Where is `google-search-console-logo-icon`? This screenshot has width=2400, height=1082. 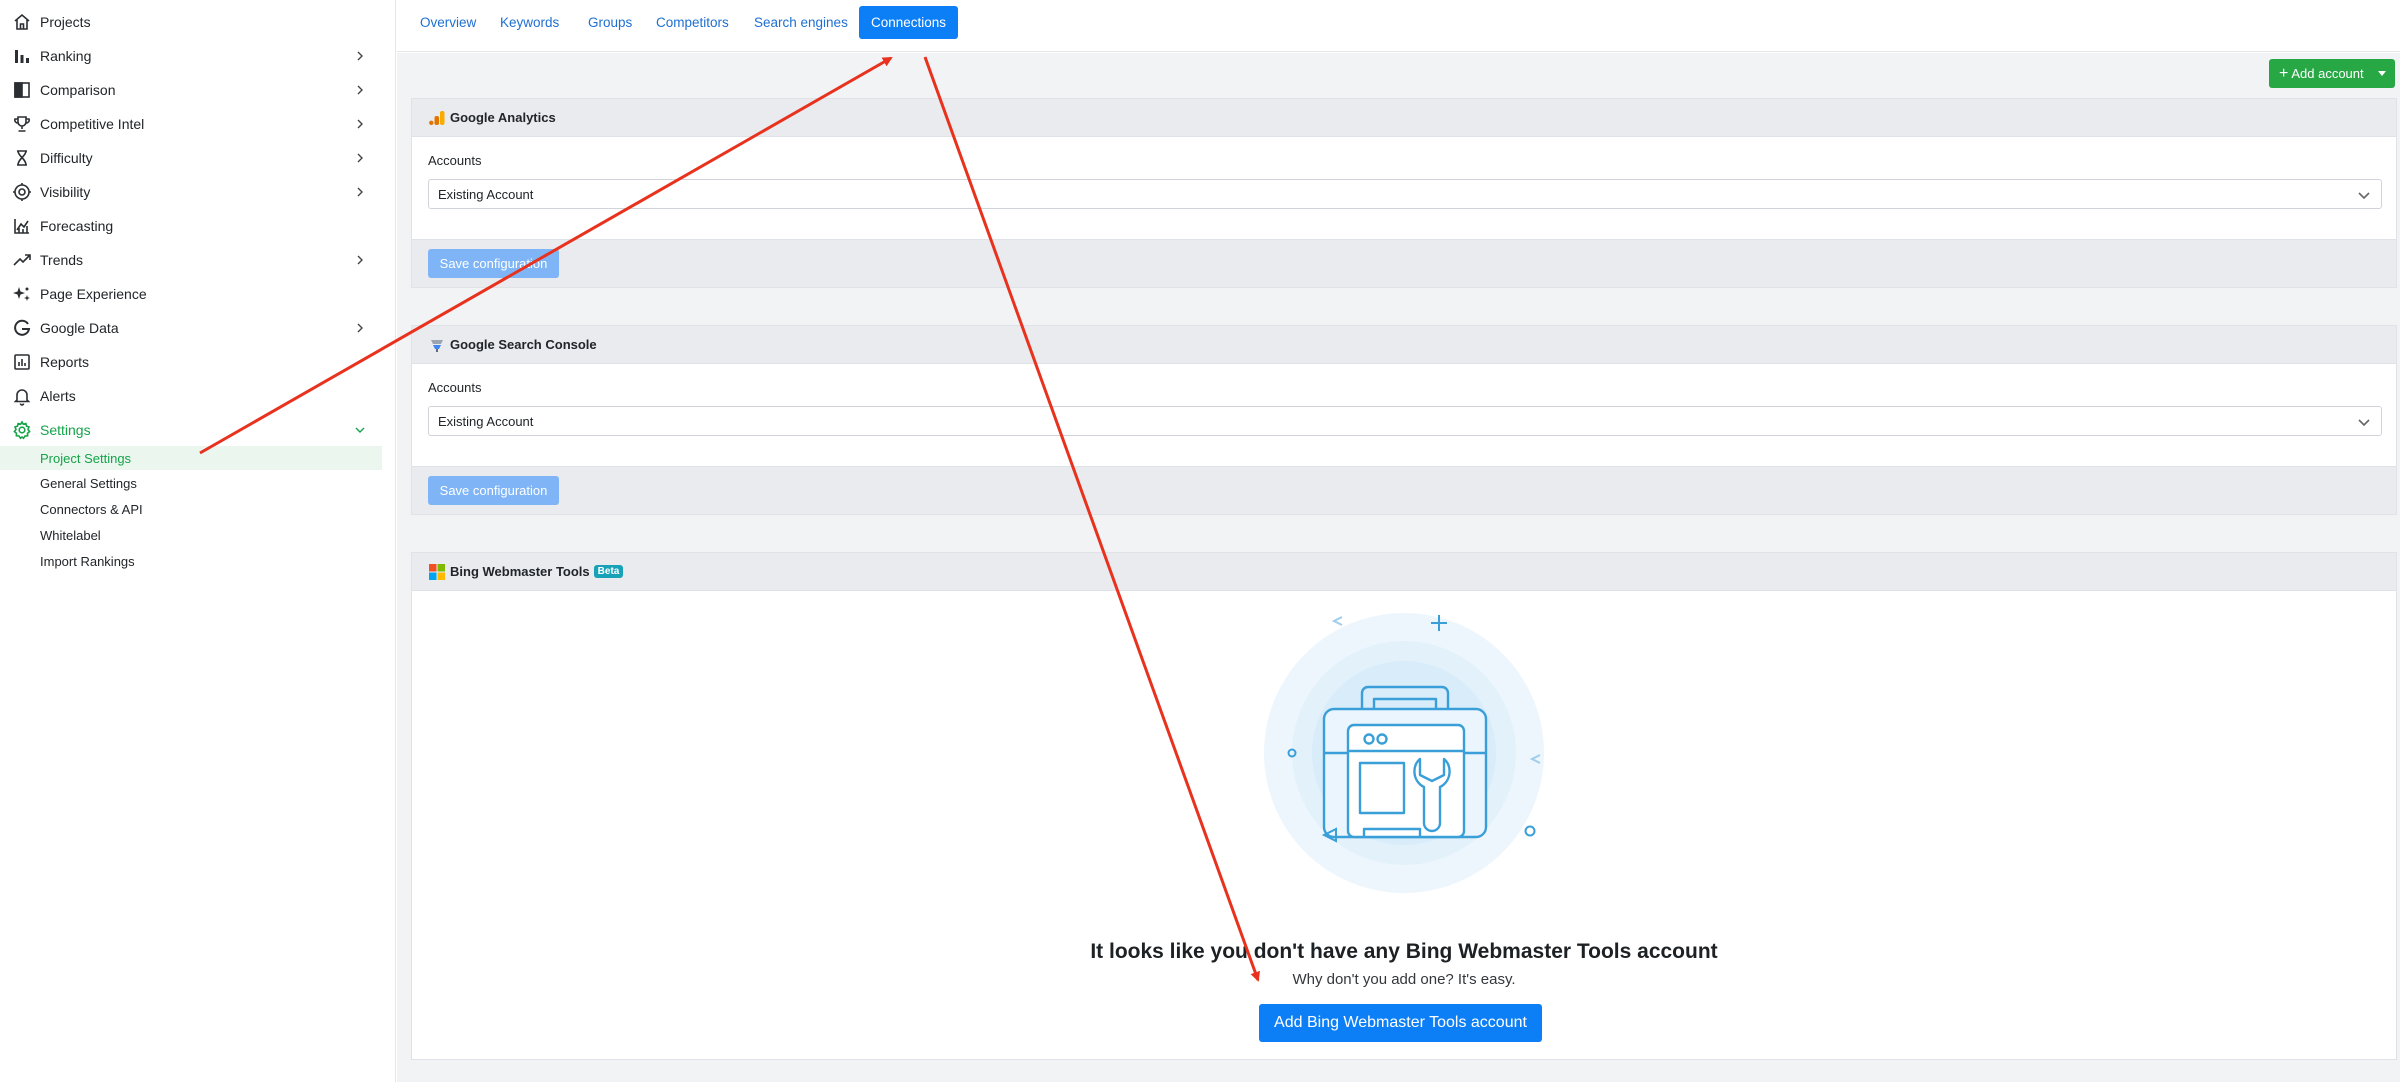 google-search-console-logo-icon is located at coordinates (437, 345).